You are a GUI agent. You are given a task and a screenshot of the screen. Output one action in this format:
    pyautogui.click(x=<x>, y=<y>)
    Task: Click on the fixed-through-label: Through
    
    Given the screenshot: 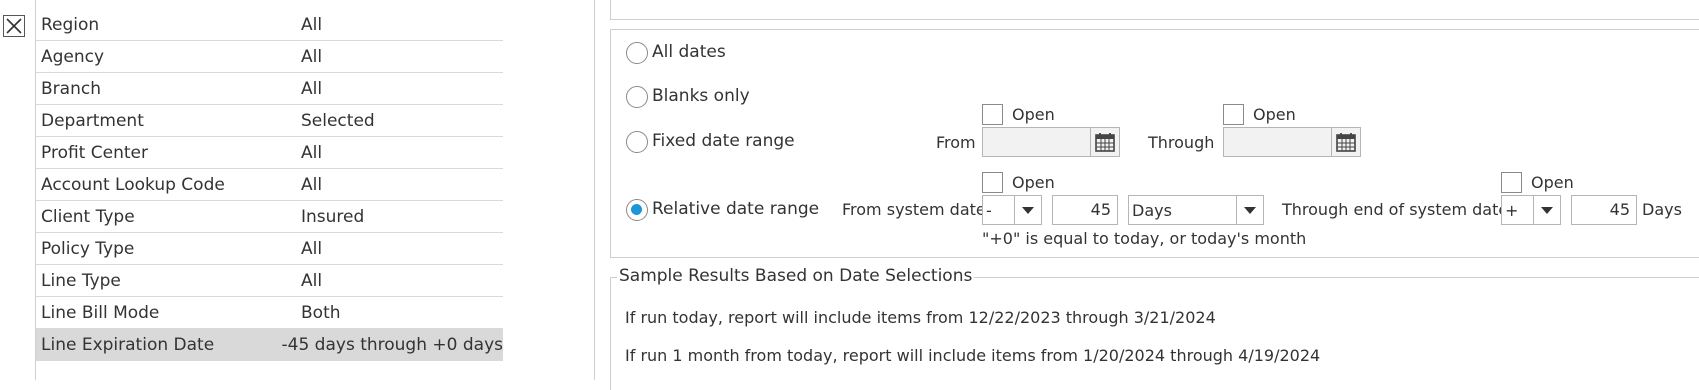 What is the action you would take?
    pyautogui.click(x=1181, y=142)
    